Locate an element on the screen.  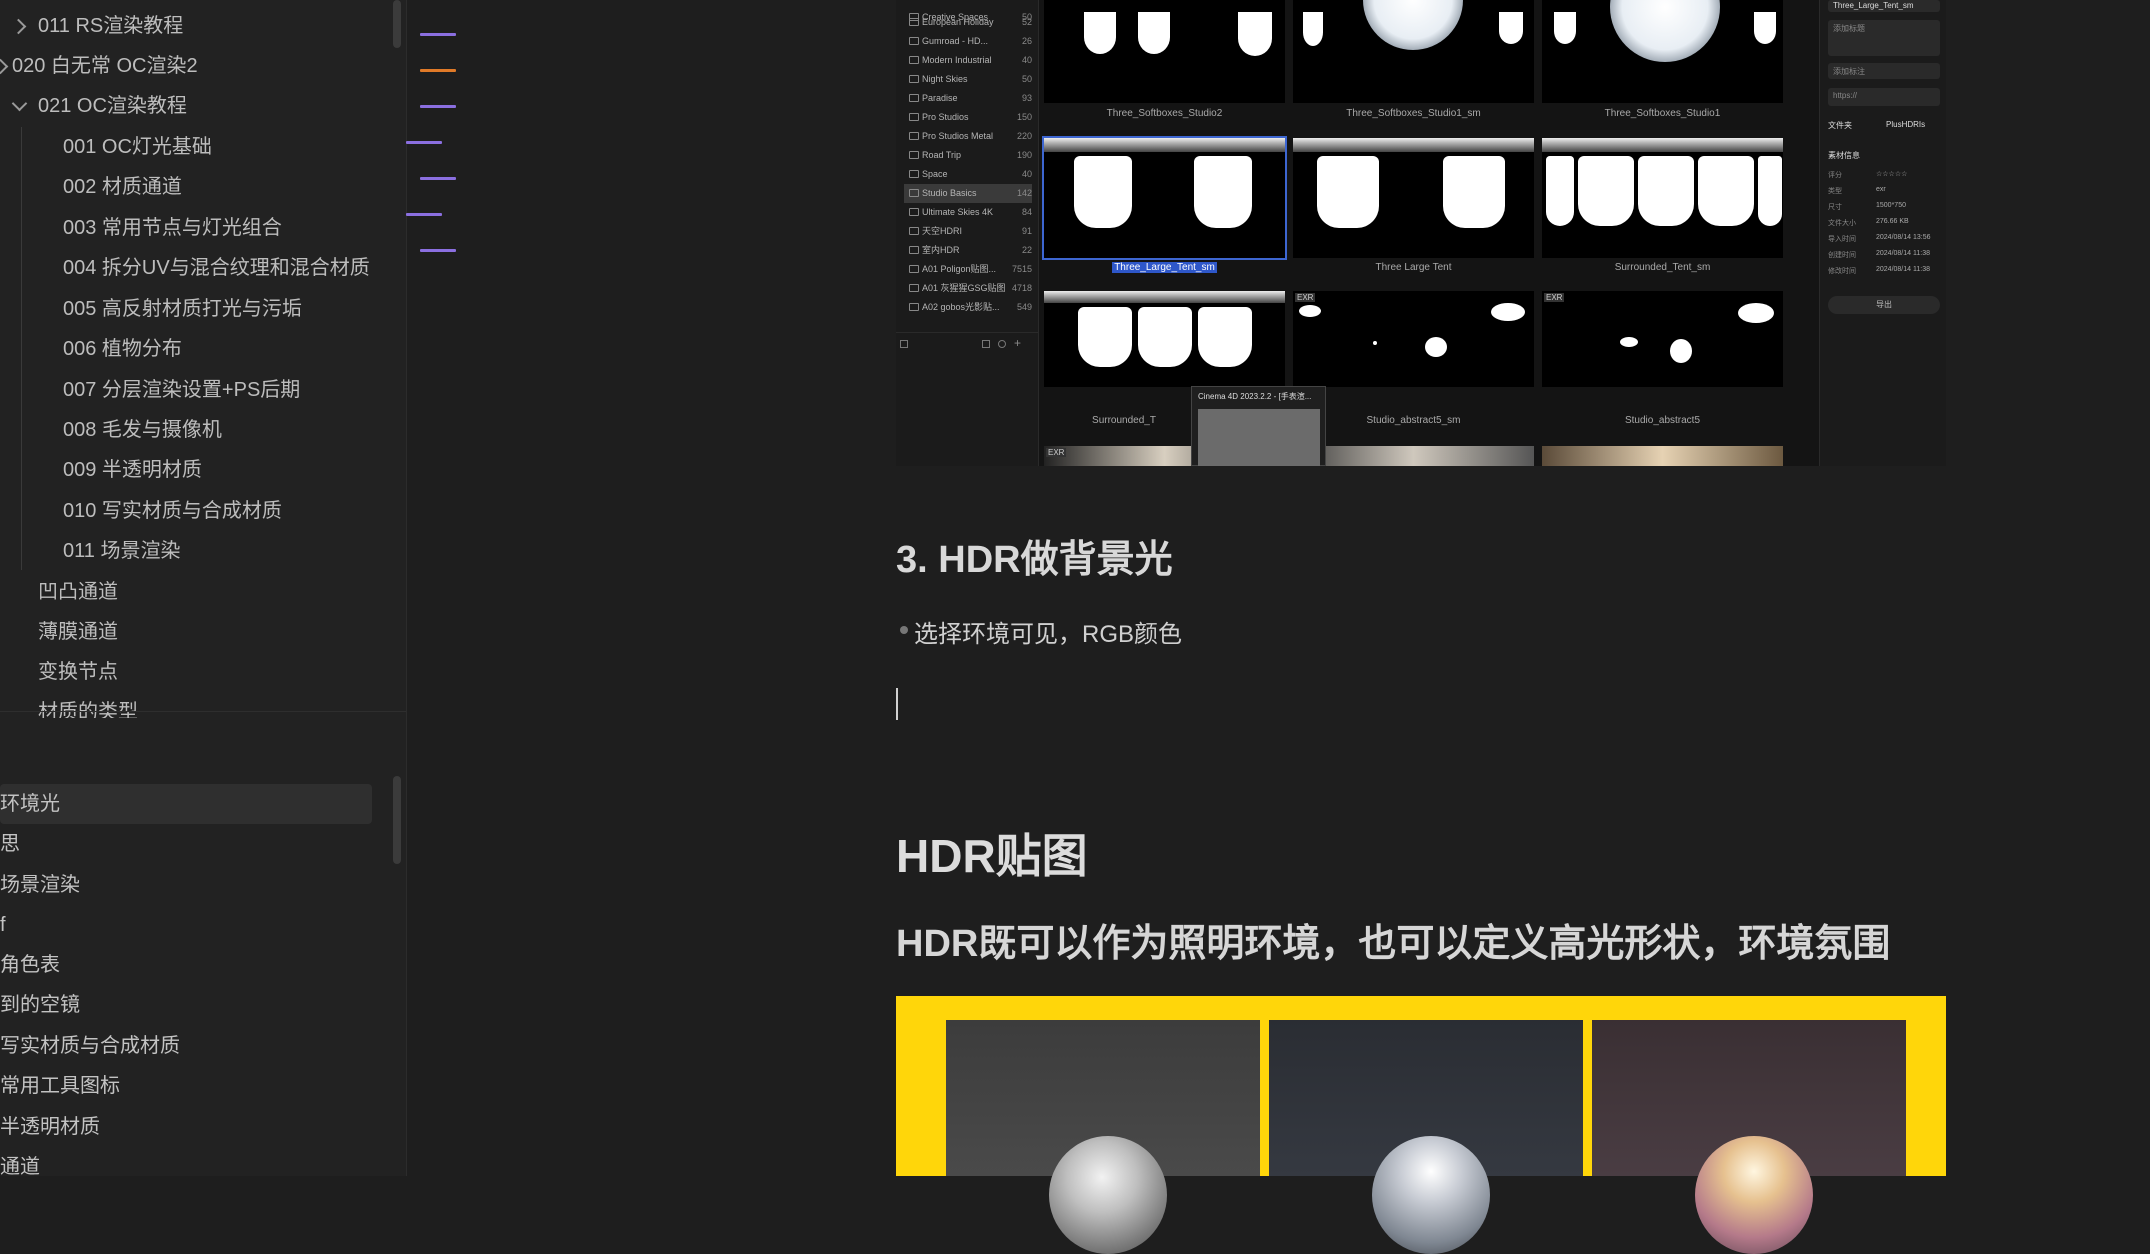
tree-item: 009 半透明材质 is located at coordinates (132, 470).